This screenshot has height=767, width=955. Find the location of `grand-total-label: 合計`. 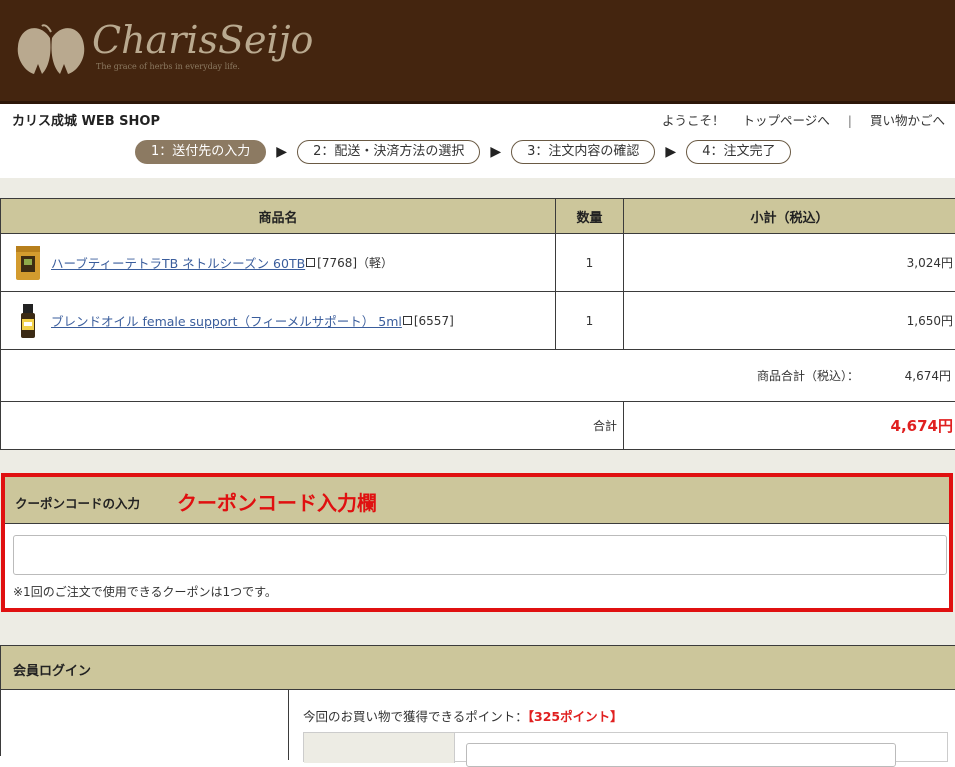

grand-total-label: 合計 is located at coordinates (312, 425).